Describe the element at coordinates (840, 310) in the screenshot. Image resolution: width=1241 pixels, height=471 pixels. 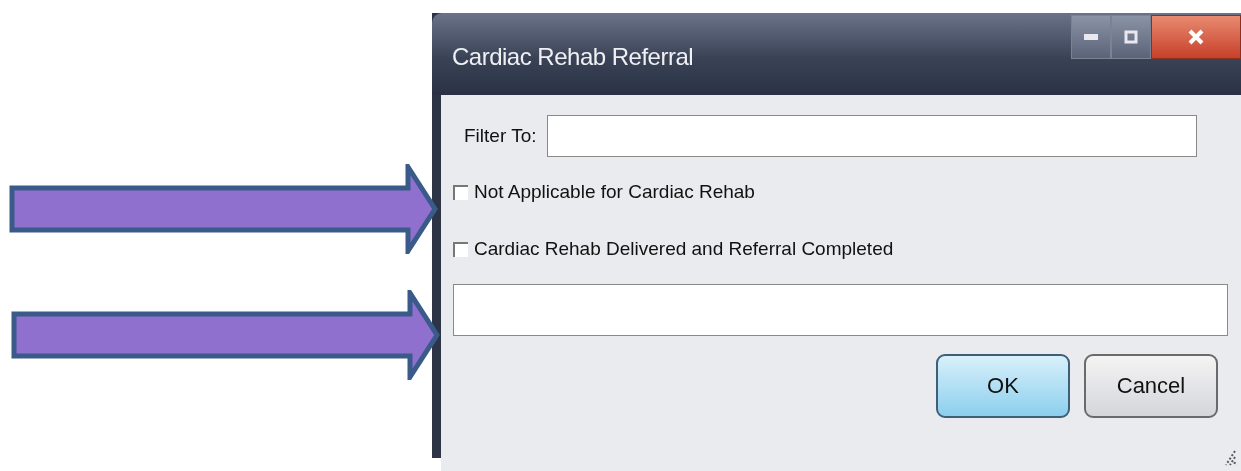
I see `text-field` at that location.